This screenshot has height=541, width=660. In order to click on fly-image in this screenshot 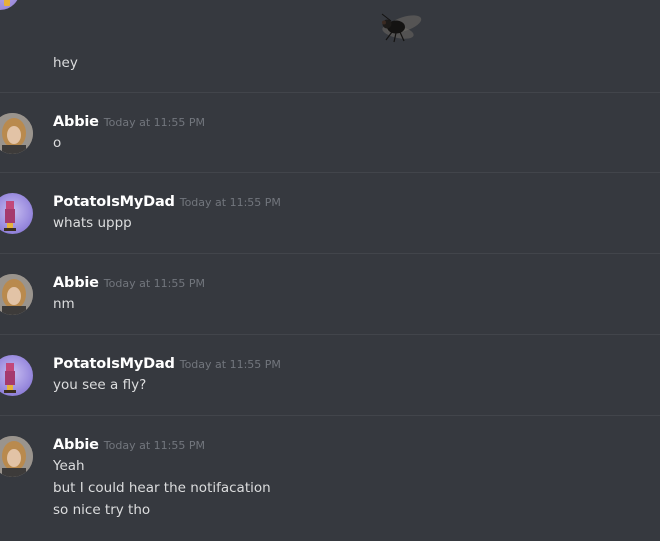, I will do `click(401, 28)`.